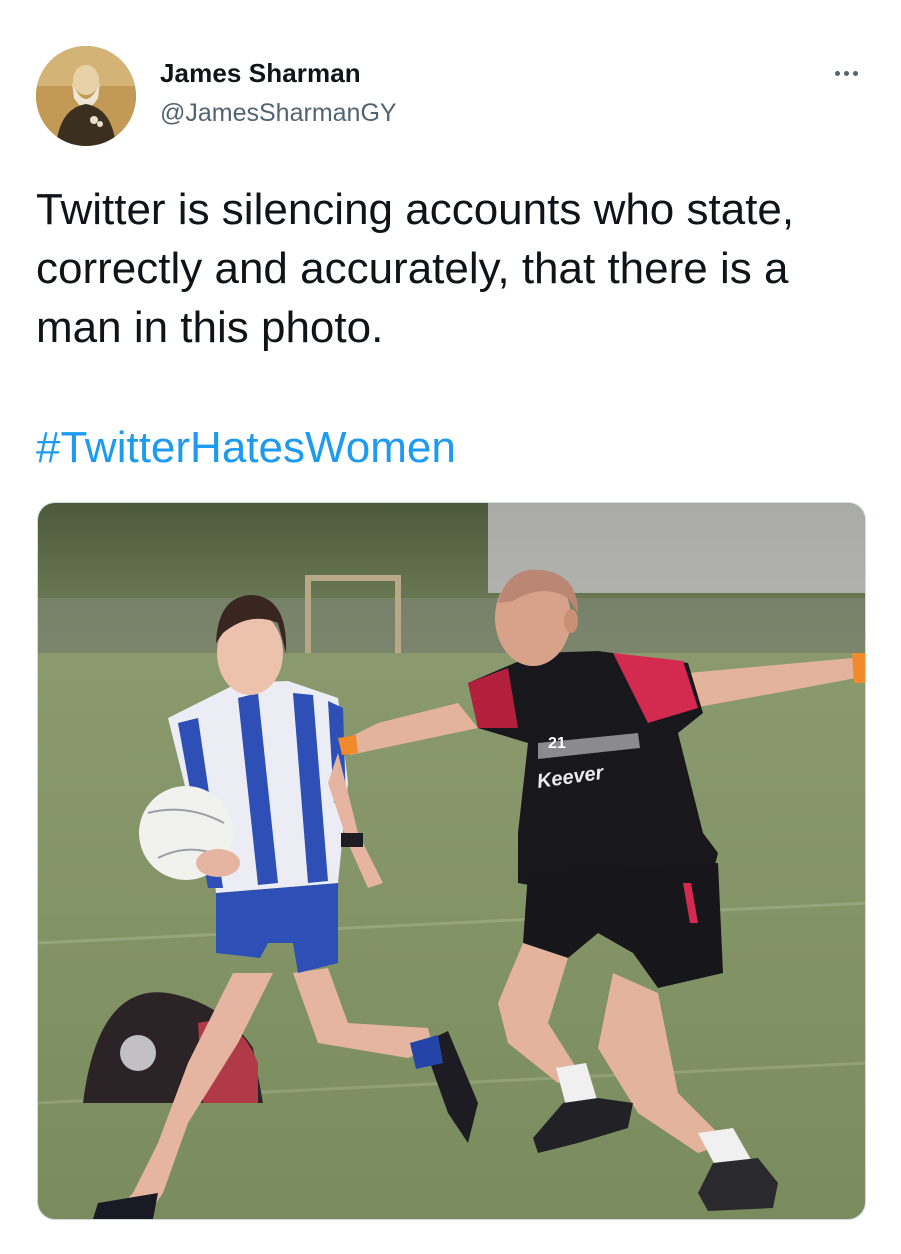 The height and width of the screenshot is (1254, 901). What do you see at coordinates (557, 743) in the screenshot?
I see `jersey-number: 21` at bounding box center [557, 743].